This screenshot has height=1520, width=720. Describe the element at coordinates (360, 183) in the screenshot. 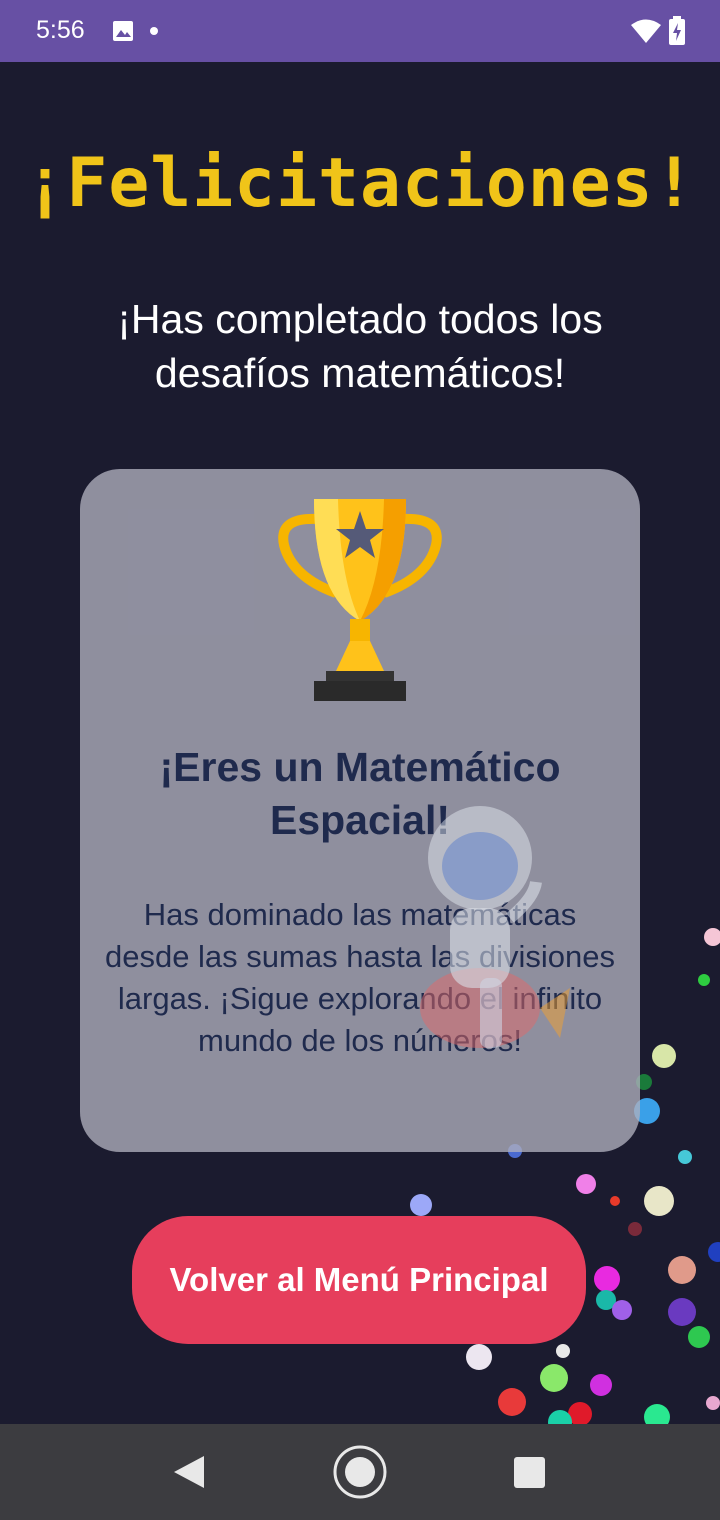

I see `page-title: ¡Felicitaciones!` at that location.